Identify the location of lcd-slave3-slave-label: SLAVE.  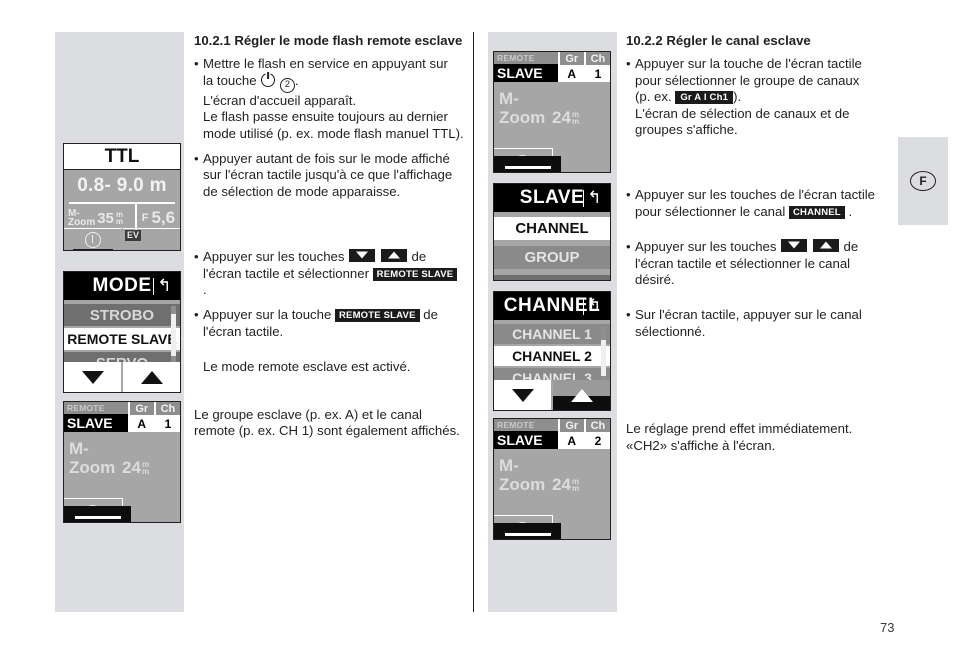
(526, 440).